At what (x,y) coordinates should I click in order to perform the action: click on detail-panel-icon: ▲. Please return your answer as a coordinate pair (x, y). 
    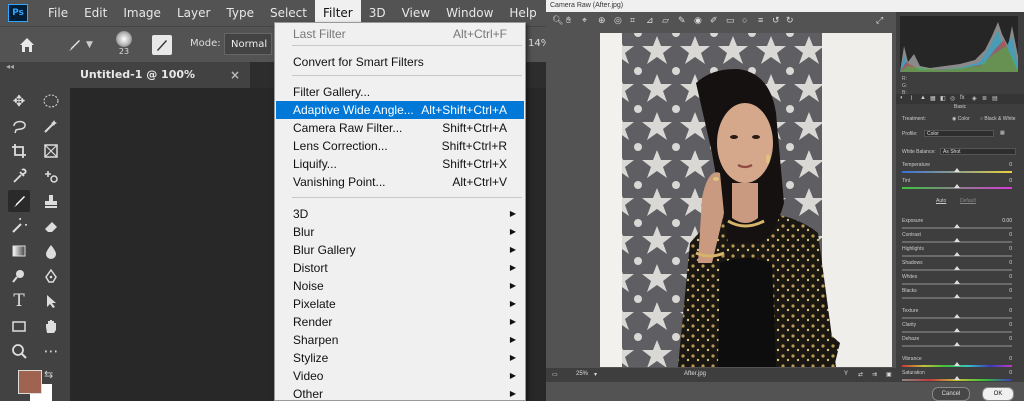
    Looking at the image, I should click on (923, 98).